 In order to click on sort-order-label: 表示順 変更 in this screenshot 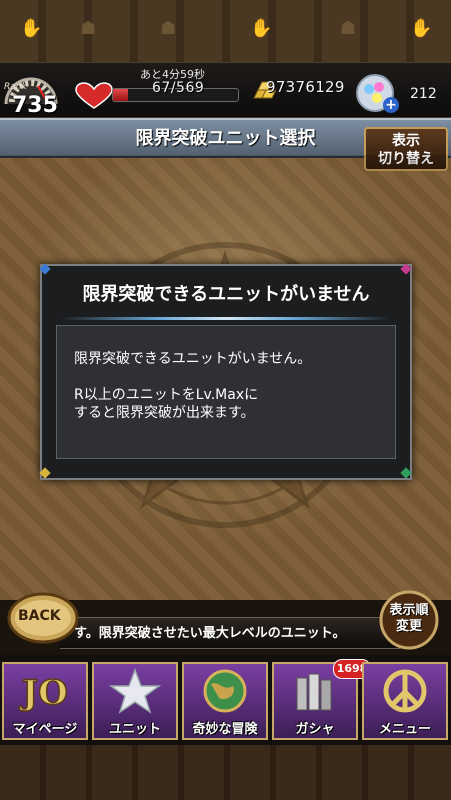, I will do `click(409, 619)`.